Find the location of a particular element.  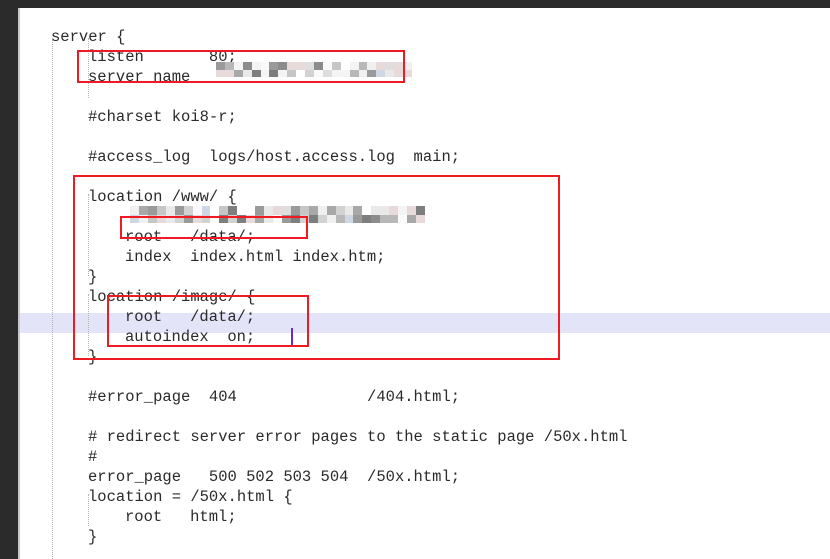

code-line: #access_log logs/host.access.log main; is located at coordinates (274, 157).